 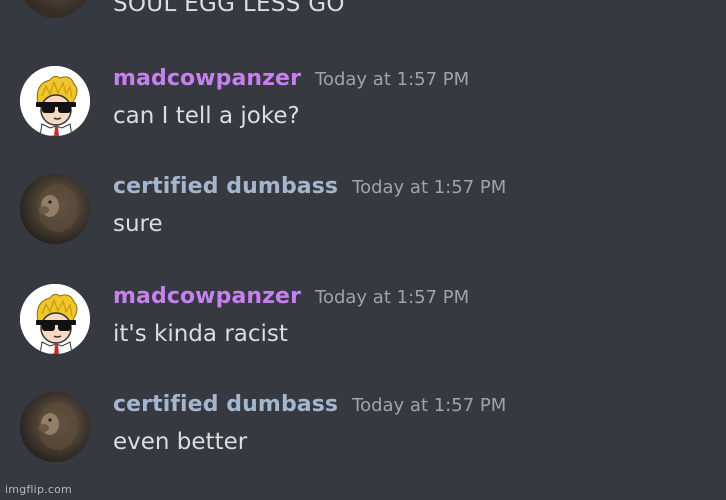 I want to click on watermark: imgflip.com, so click(x=38, y=489).